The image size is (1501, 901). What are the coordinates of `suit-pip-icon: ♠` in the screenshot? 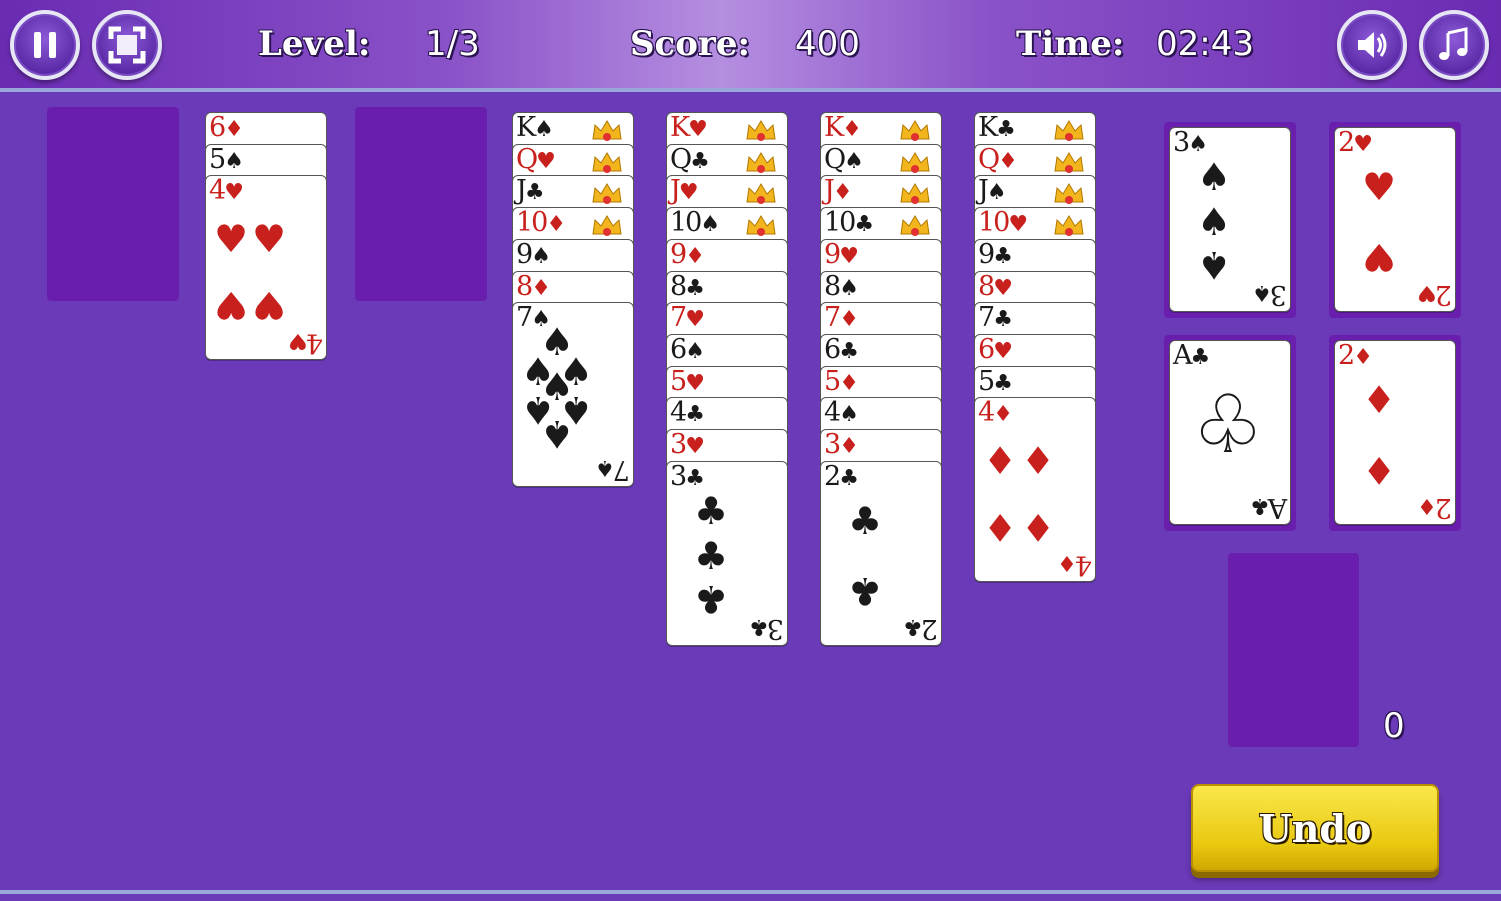 It's located at (1214, 177).